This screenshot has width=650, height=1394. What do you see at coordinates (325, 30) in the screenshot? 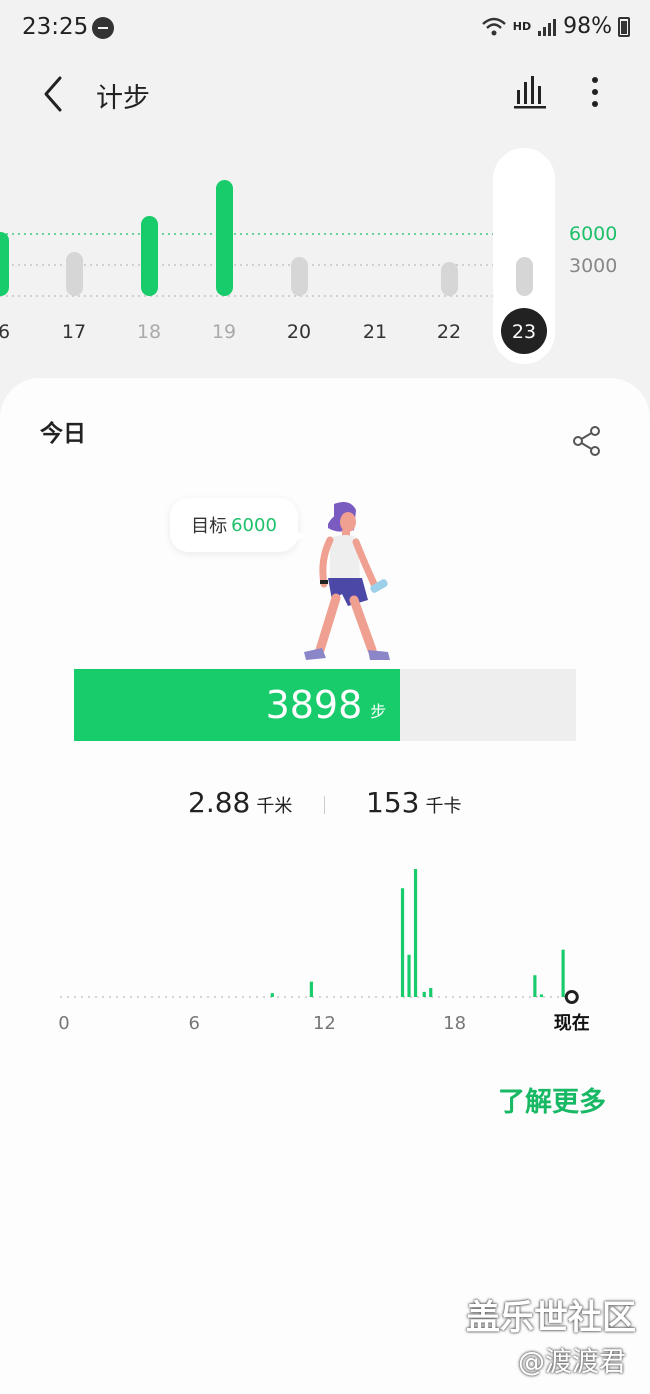
I see `status-bar: 23:25 HD 98%` at bounding box center [325, 30].